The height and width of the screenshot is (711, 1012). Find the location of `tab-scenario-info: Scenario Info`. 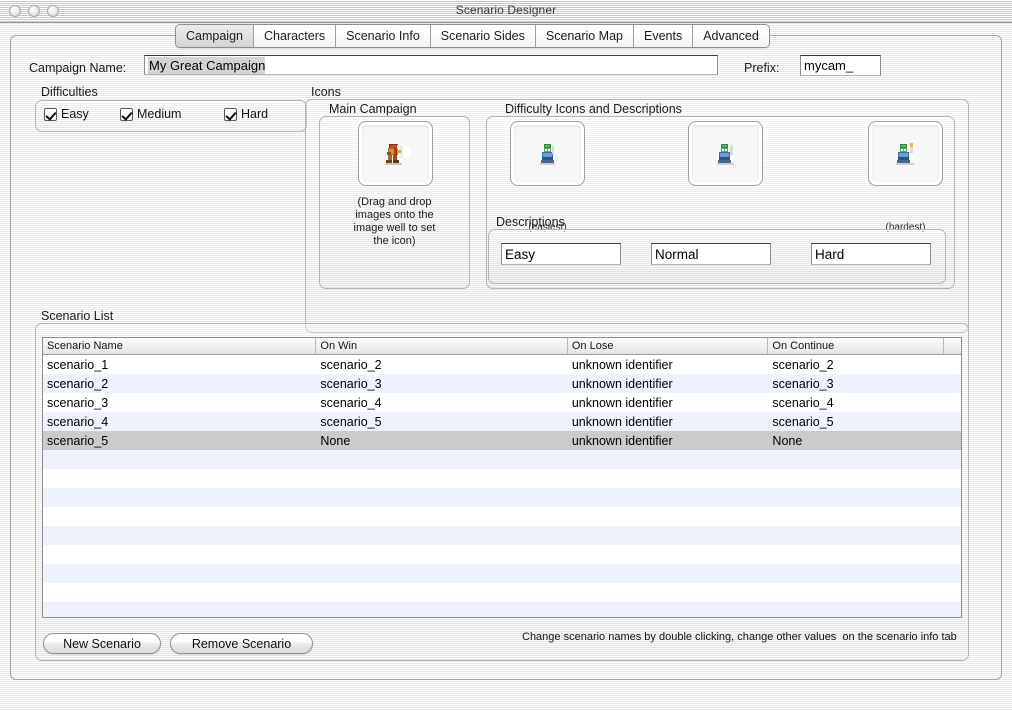

tab-scenario-info: Scenario Info is located at coordinates (383, 36).